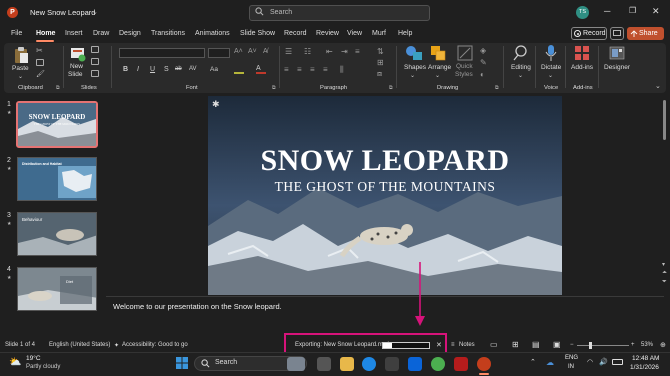 The image size is (670, 376). Describe the element at coordinates (415, 67) in the screenshot. I see `shapes-button: Shapes` at that location.